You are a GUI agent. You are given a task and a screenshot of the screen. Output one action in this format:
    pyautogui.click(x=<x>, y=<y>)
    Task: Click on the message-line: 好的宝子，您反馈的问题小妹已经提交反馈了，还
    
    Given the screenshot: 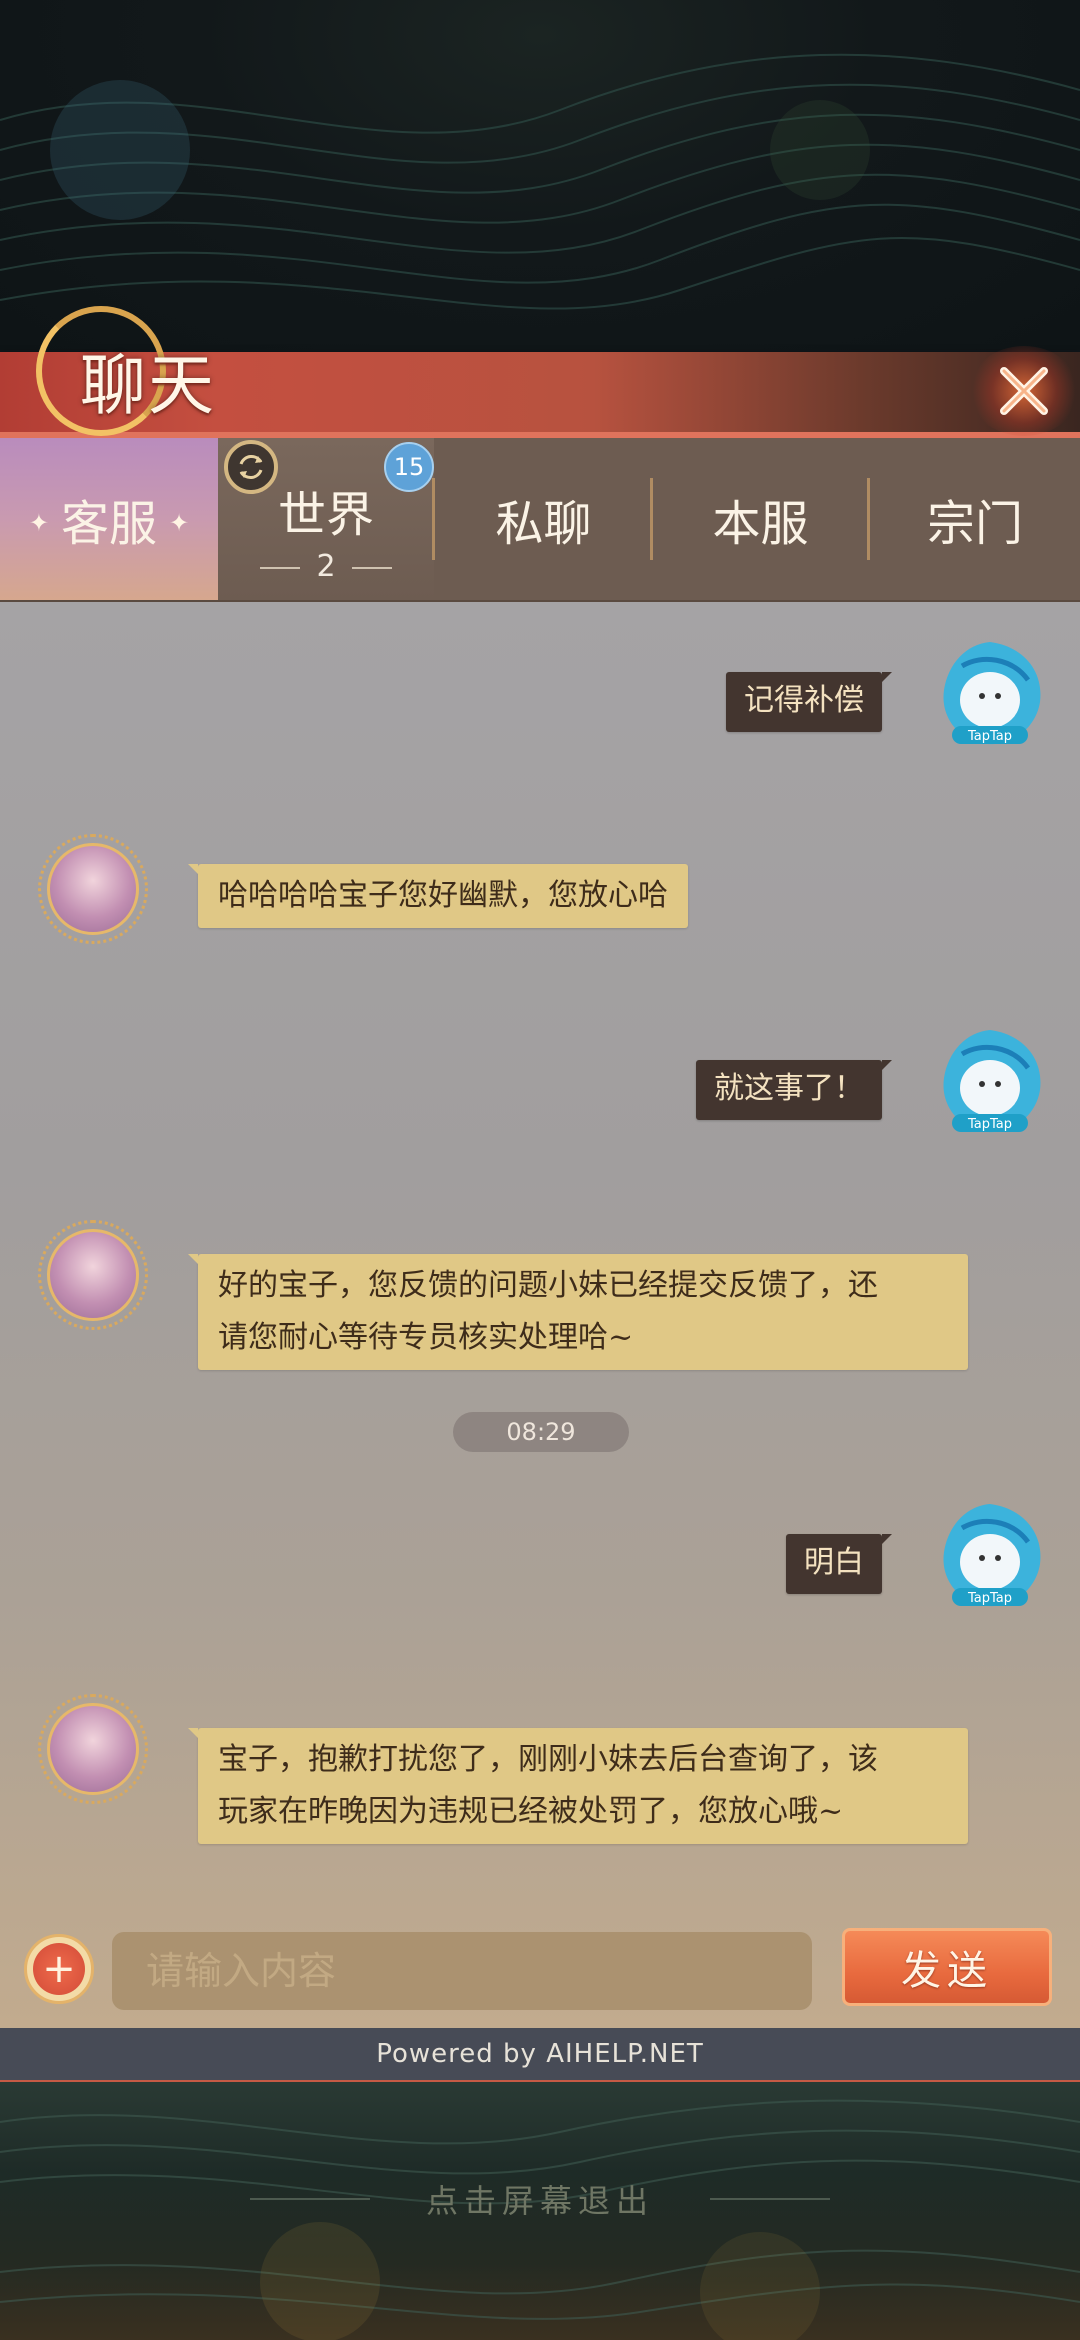 What is the action you would take?
    pyautogui.click(x=548, y=1285)
    